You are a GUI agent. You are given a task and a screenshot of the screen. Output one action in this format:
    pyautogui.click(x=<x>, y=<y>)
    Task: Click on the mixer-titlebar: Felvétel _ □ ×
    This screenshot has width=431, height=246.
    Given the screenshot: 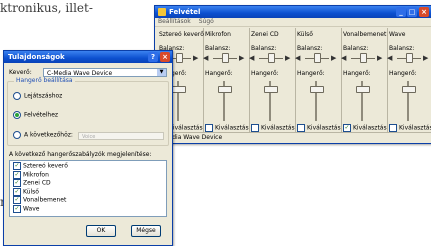 What is the action you would take?
    pyautogui.click(x=293, y=12)
    